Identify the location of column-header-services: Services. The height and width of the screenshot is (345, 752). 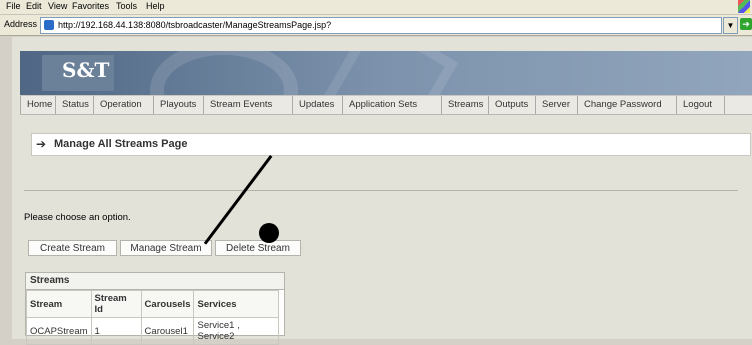
(236, 304).